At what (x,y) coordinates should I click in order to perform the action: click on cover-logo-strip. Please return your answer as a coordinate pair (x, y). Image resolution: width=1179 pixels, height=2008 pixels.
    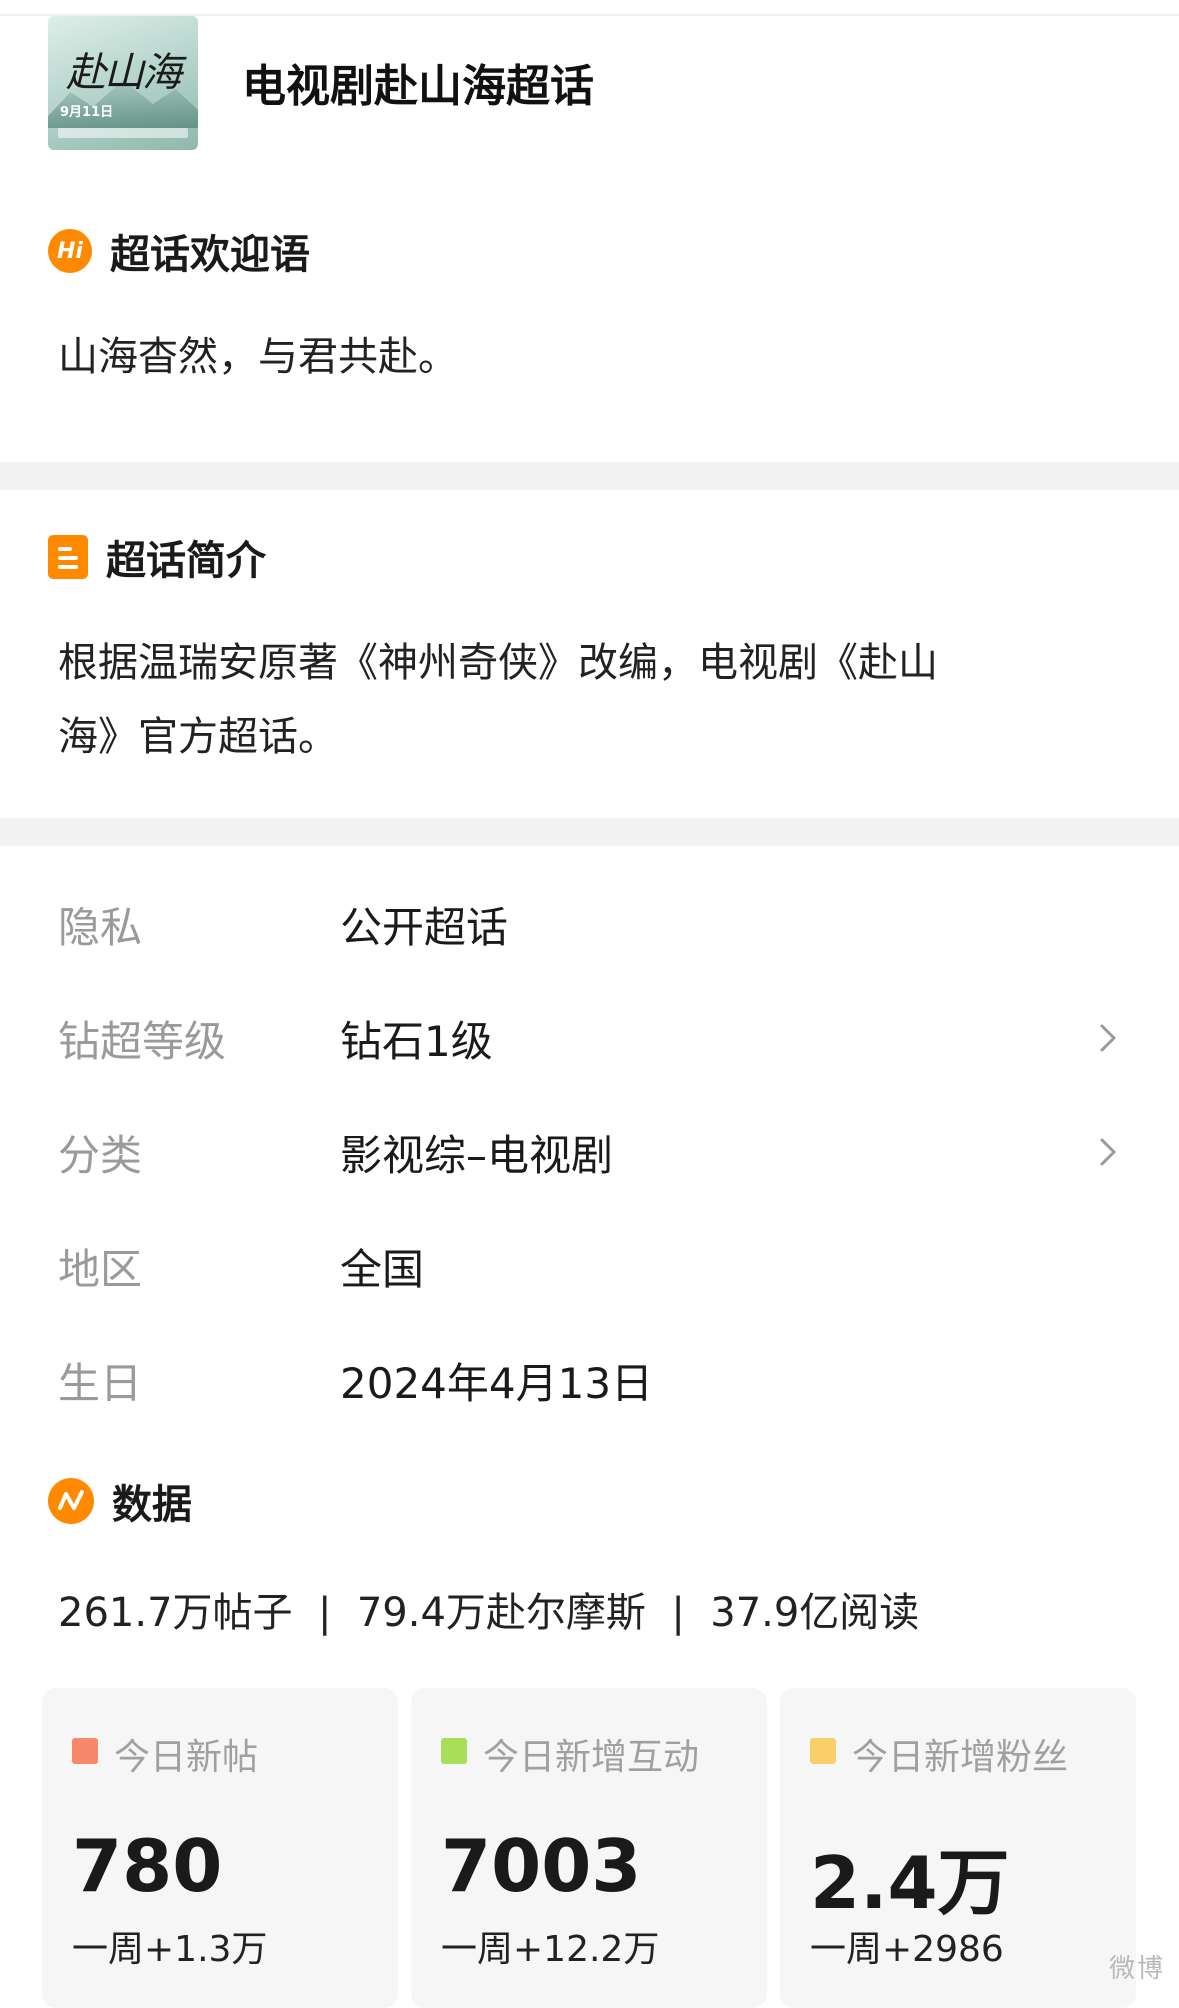
    Looking at the image, I should click on (123, 133).